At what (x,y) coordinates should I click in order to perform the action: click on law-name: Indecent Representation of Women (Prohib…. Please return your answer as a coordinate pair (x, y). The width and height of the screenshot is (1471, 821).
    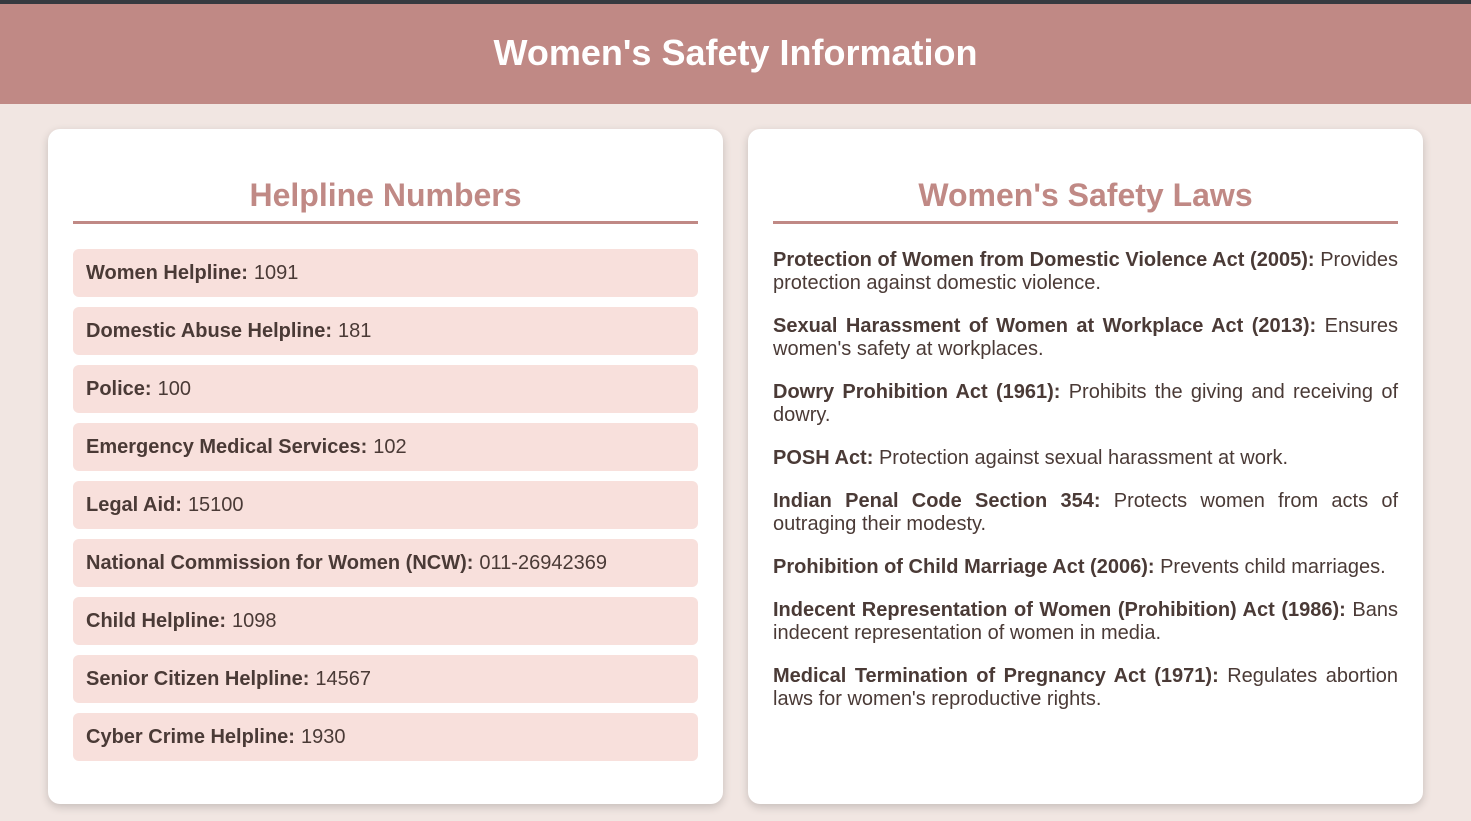
    Looking at the image, I should click on (1059, 610).